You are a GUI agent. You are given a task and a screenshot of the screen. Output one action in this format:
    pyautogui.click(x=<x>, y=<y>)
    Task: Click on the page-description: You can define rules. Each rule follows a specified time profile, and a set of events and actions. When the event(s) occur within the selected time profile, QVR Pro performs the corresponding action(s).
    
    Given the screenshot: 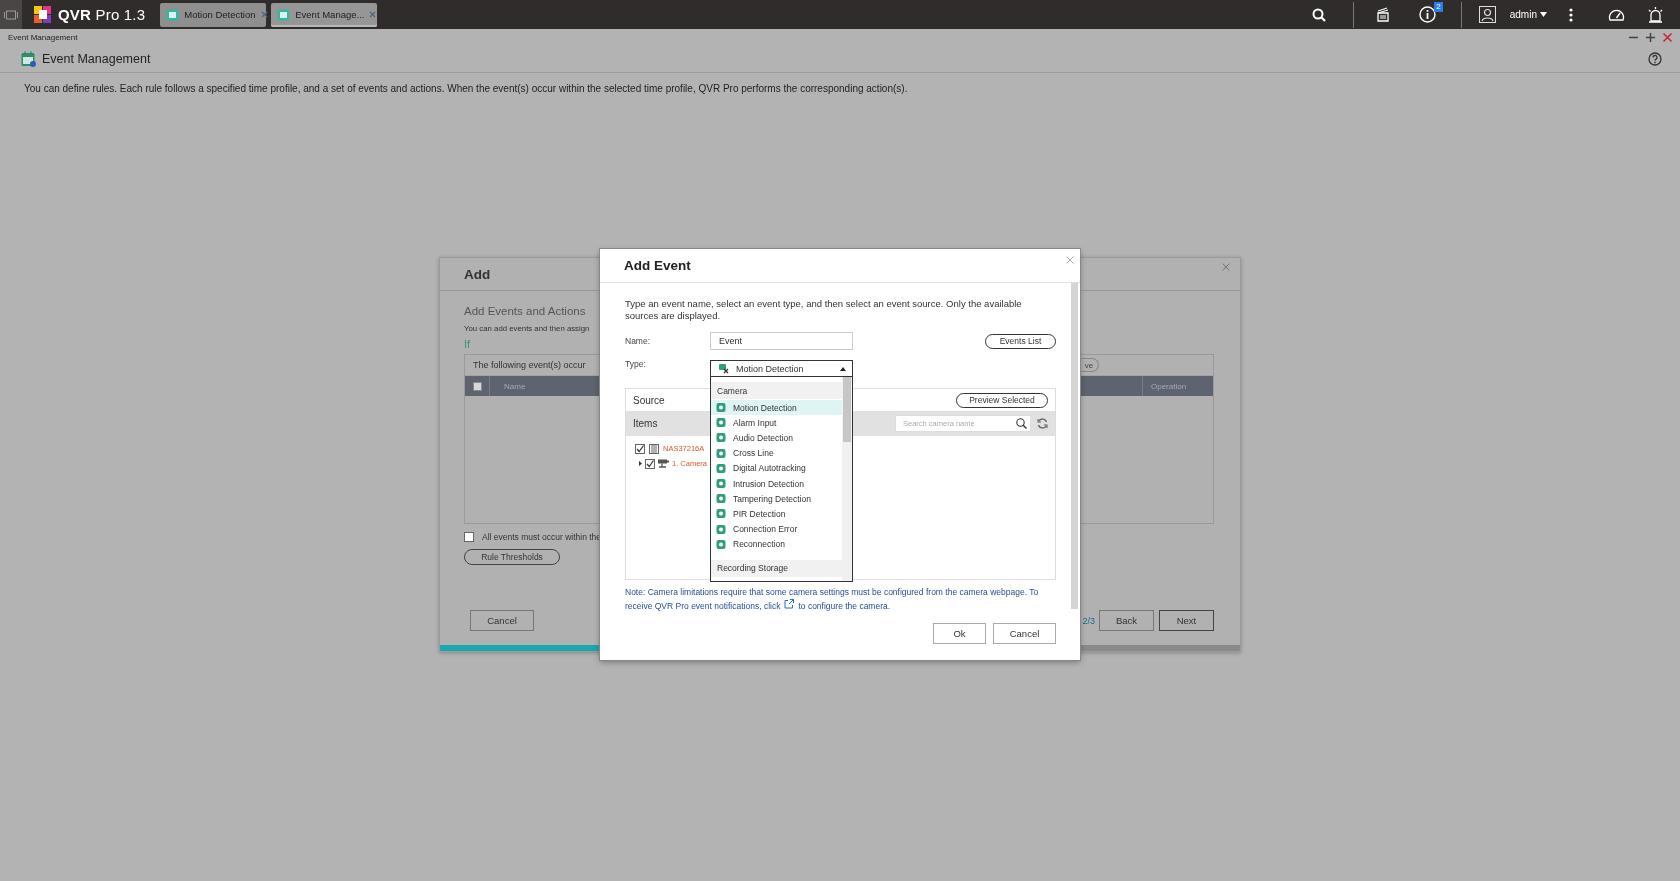 What is the action you would take?
    pyautogui.click(x=466, y=88)
    